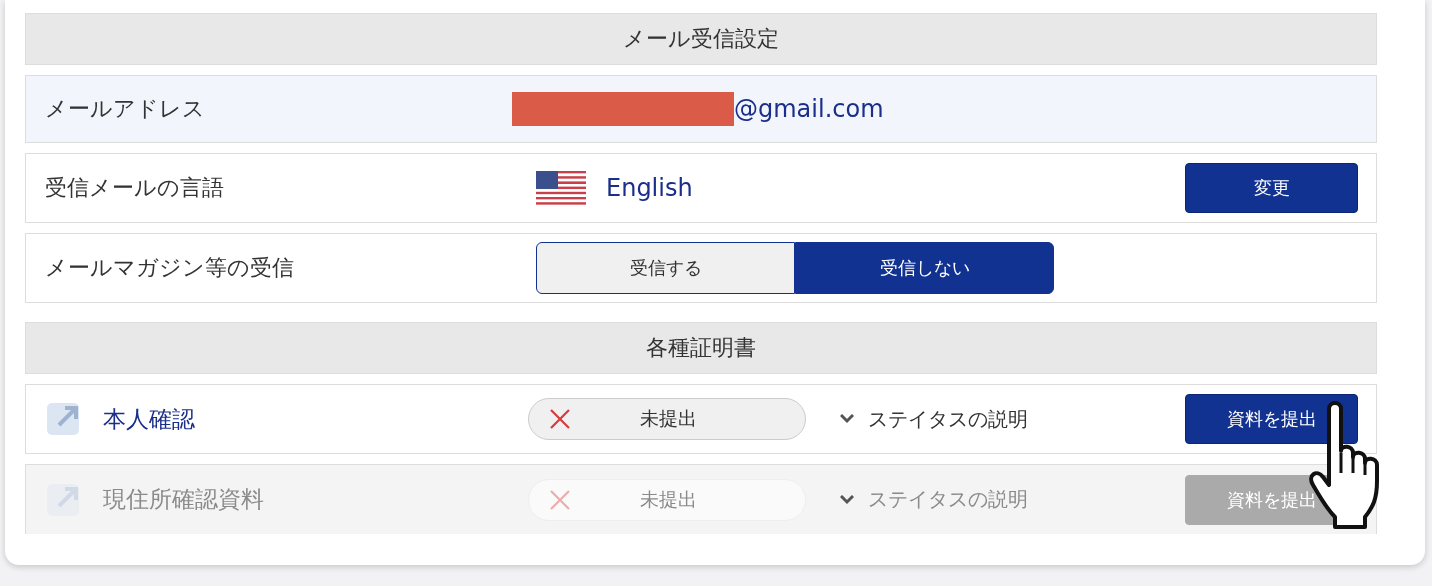 The height and width of the screenshot is (586, 1432). Describe the element at coordinates (665, 268) in the screenshot. I see `toggle-option: 受信する` at that location.